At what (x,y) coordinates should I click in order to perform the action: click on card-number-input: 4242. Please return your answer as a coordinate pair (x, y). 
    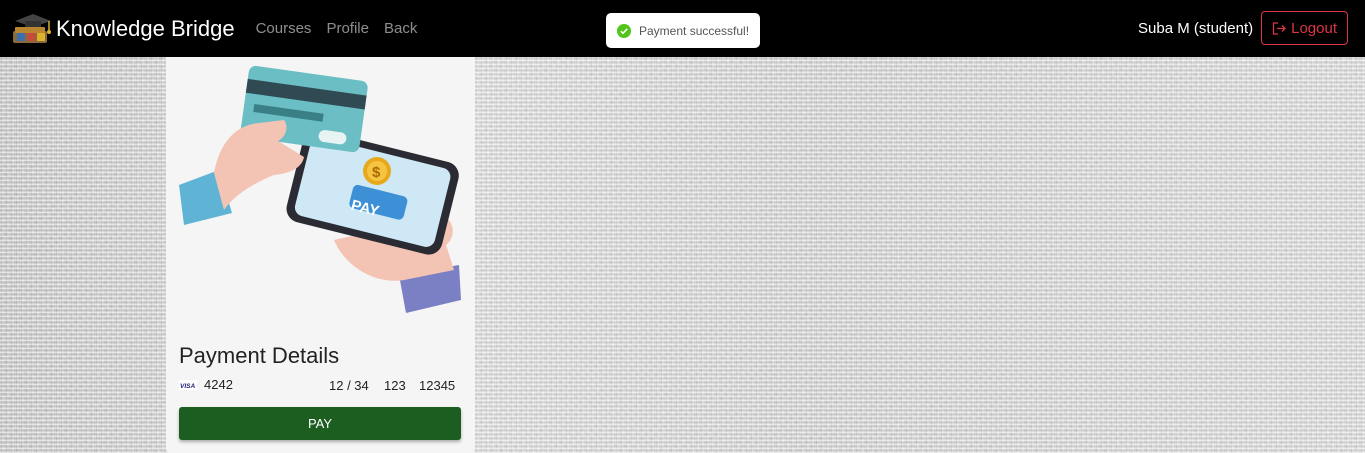
    Looking at the image, I should click on (218, 384).